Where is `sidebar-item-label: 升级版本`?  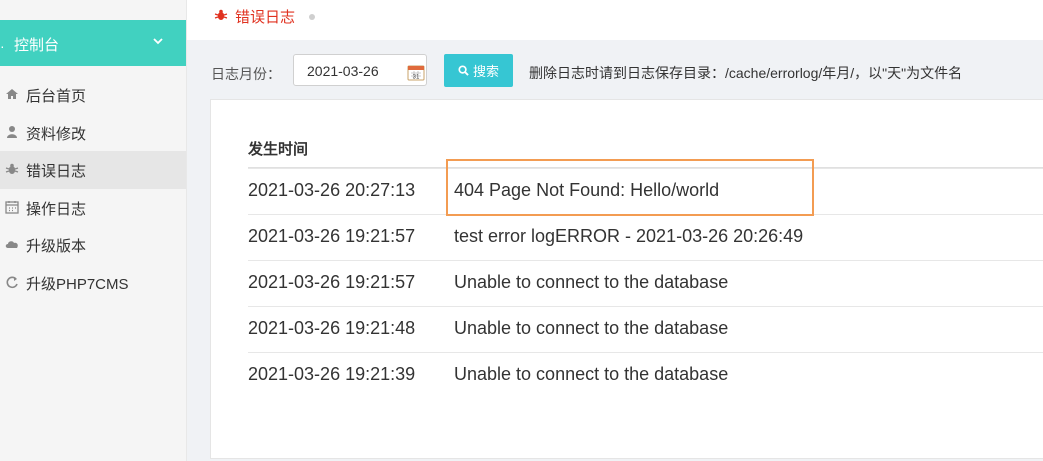 sidebar-item-label: 升级版本 is located at coordinates (56, 246).